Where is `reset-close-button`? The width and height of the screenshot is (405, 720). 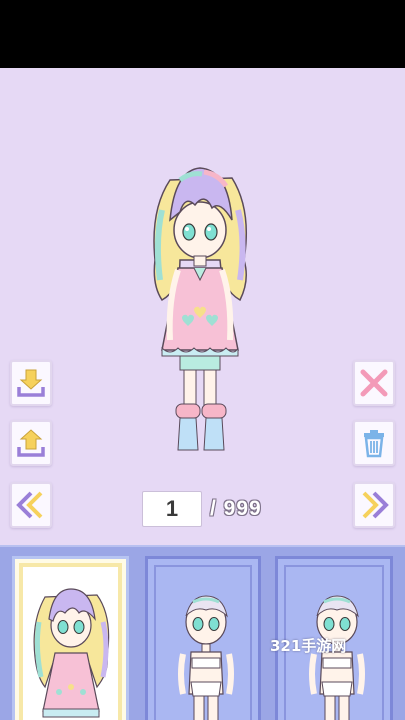 reset-close-button is located at coordinates (374, 383).